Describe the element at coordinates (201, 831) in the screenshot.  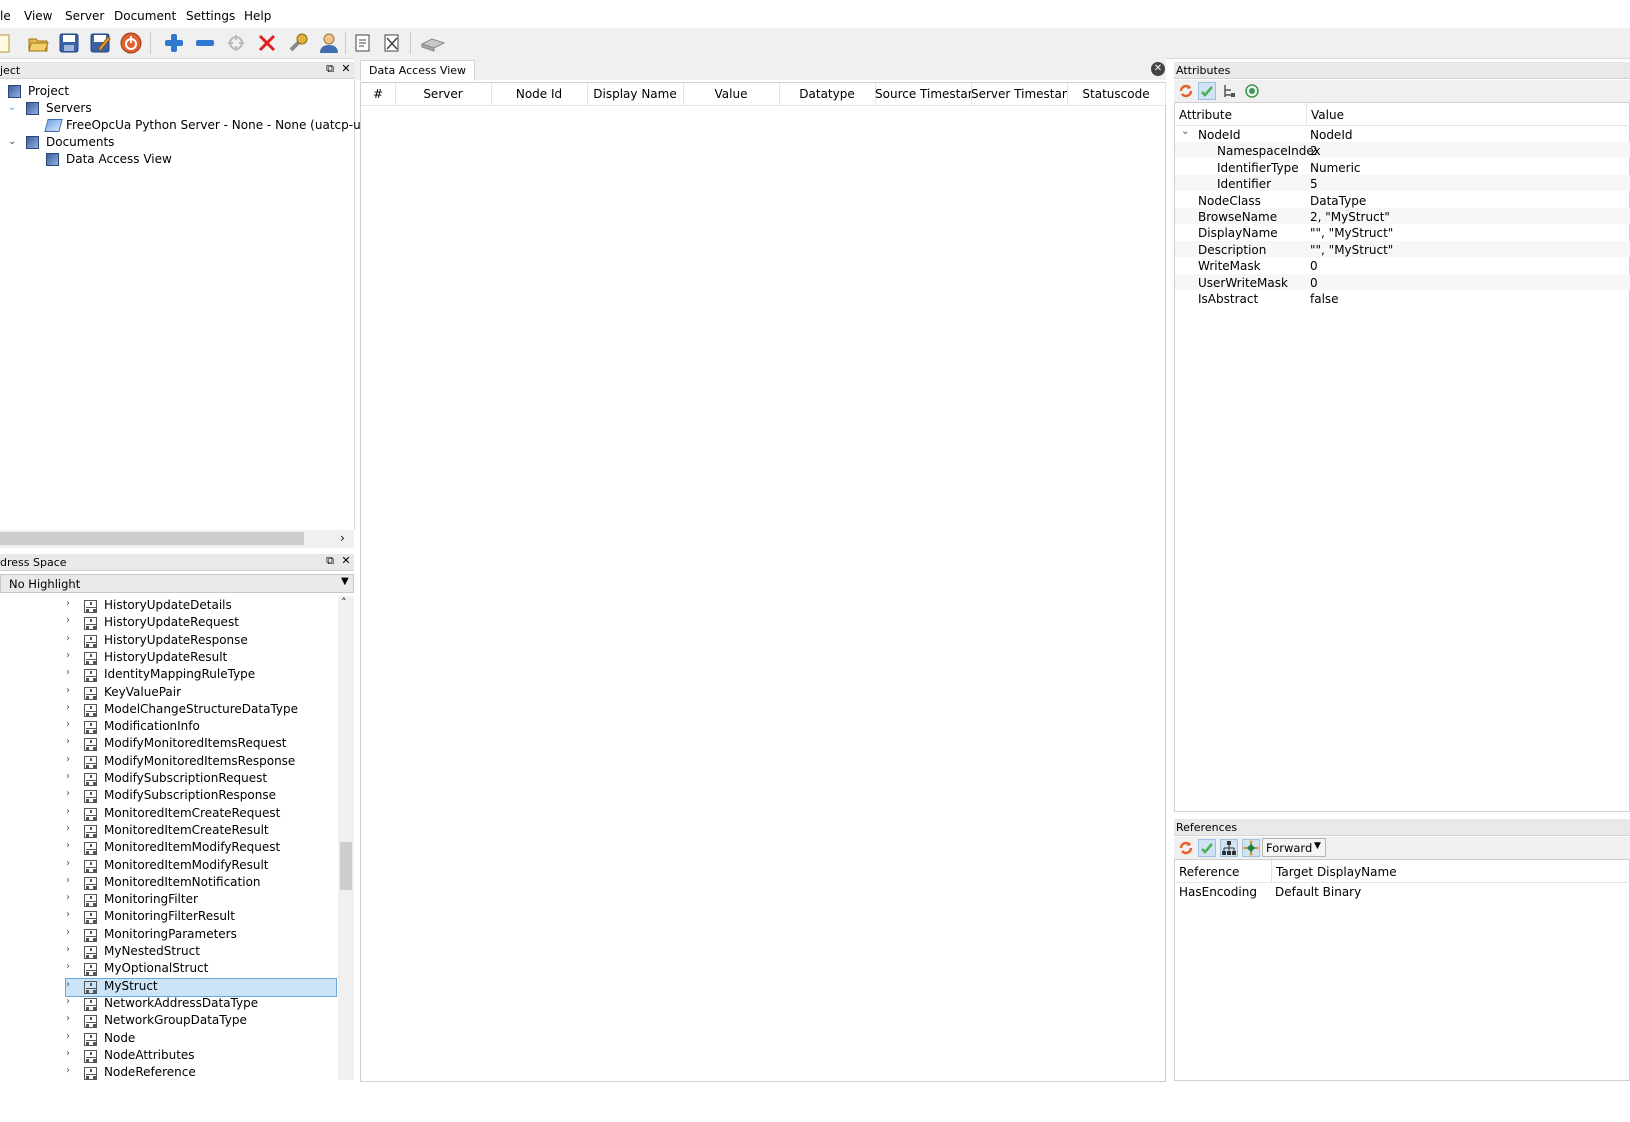
I see `tree-item: › MonitoredItemCreateResult` at that location.